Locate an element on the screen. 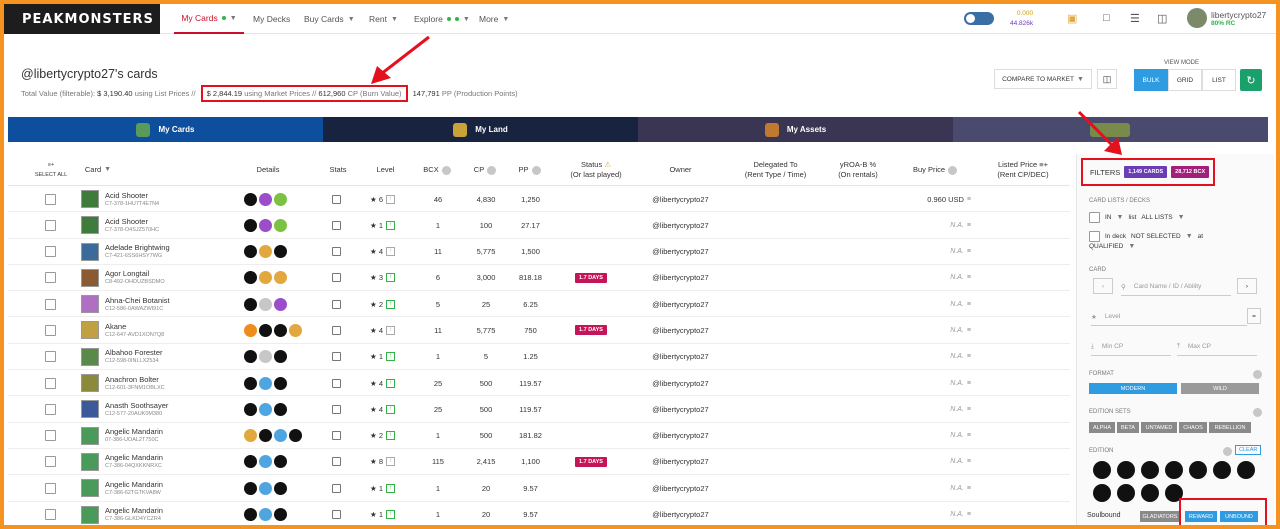 The image size is (1280, 529). card-cell: Angelic Mandarin 07-386-UOAL2T750C is located at coordinates (122, 436).